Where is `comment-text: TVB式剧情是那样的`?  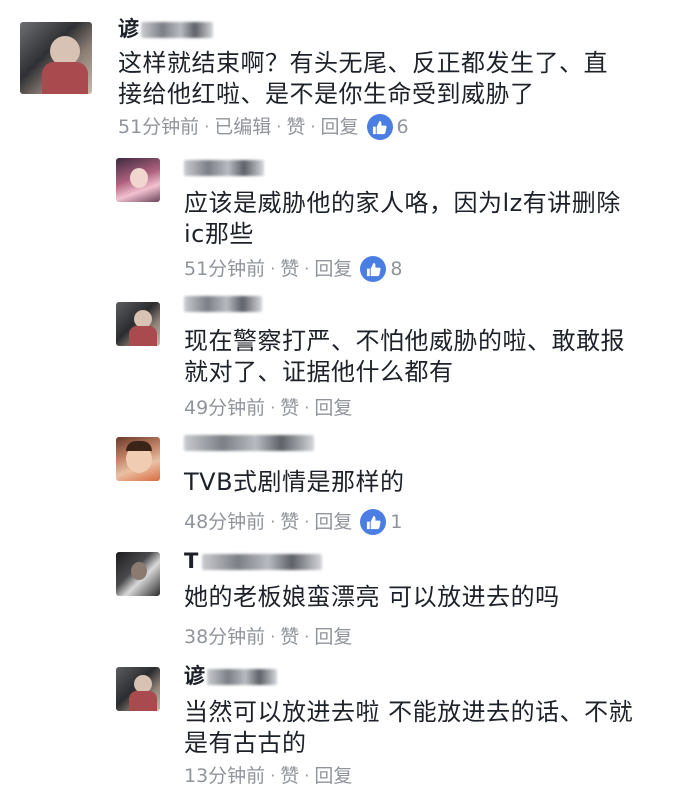 comment-text: TVB式剧情是那样的 is located at coordinates (294, 482).